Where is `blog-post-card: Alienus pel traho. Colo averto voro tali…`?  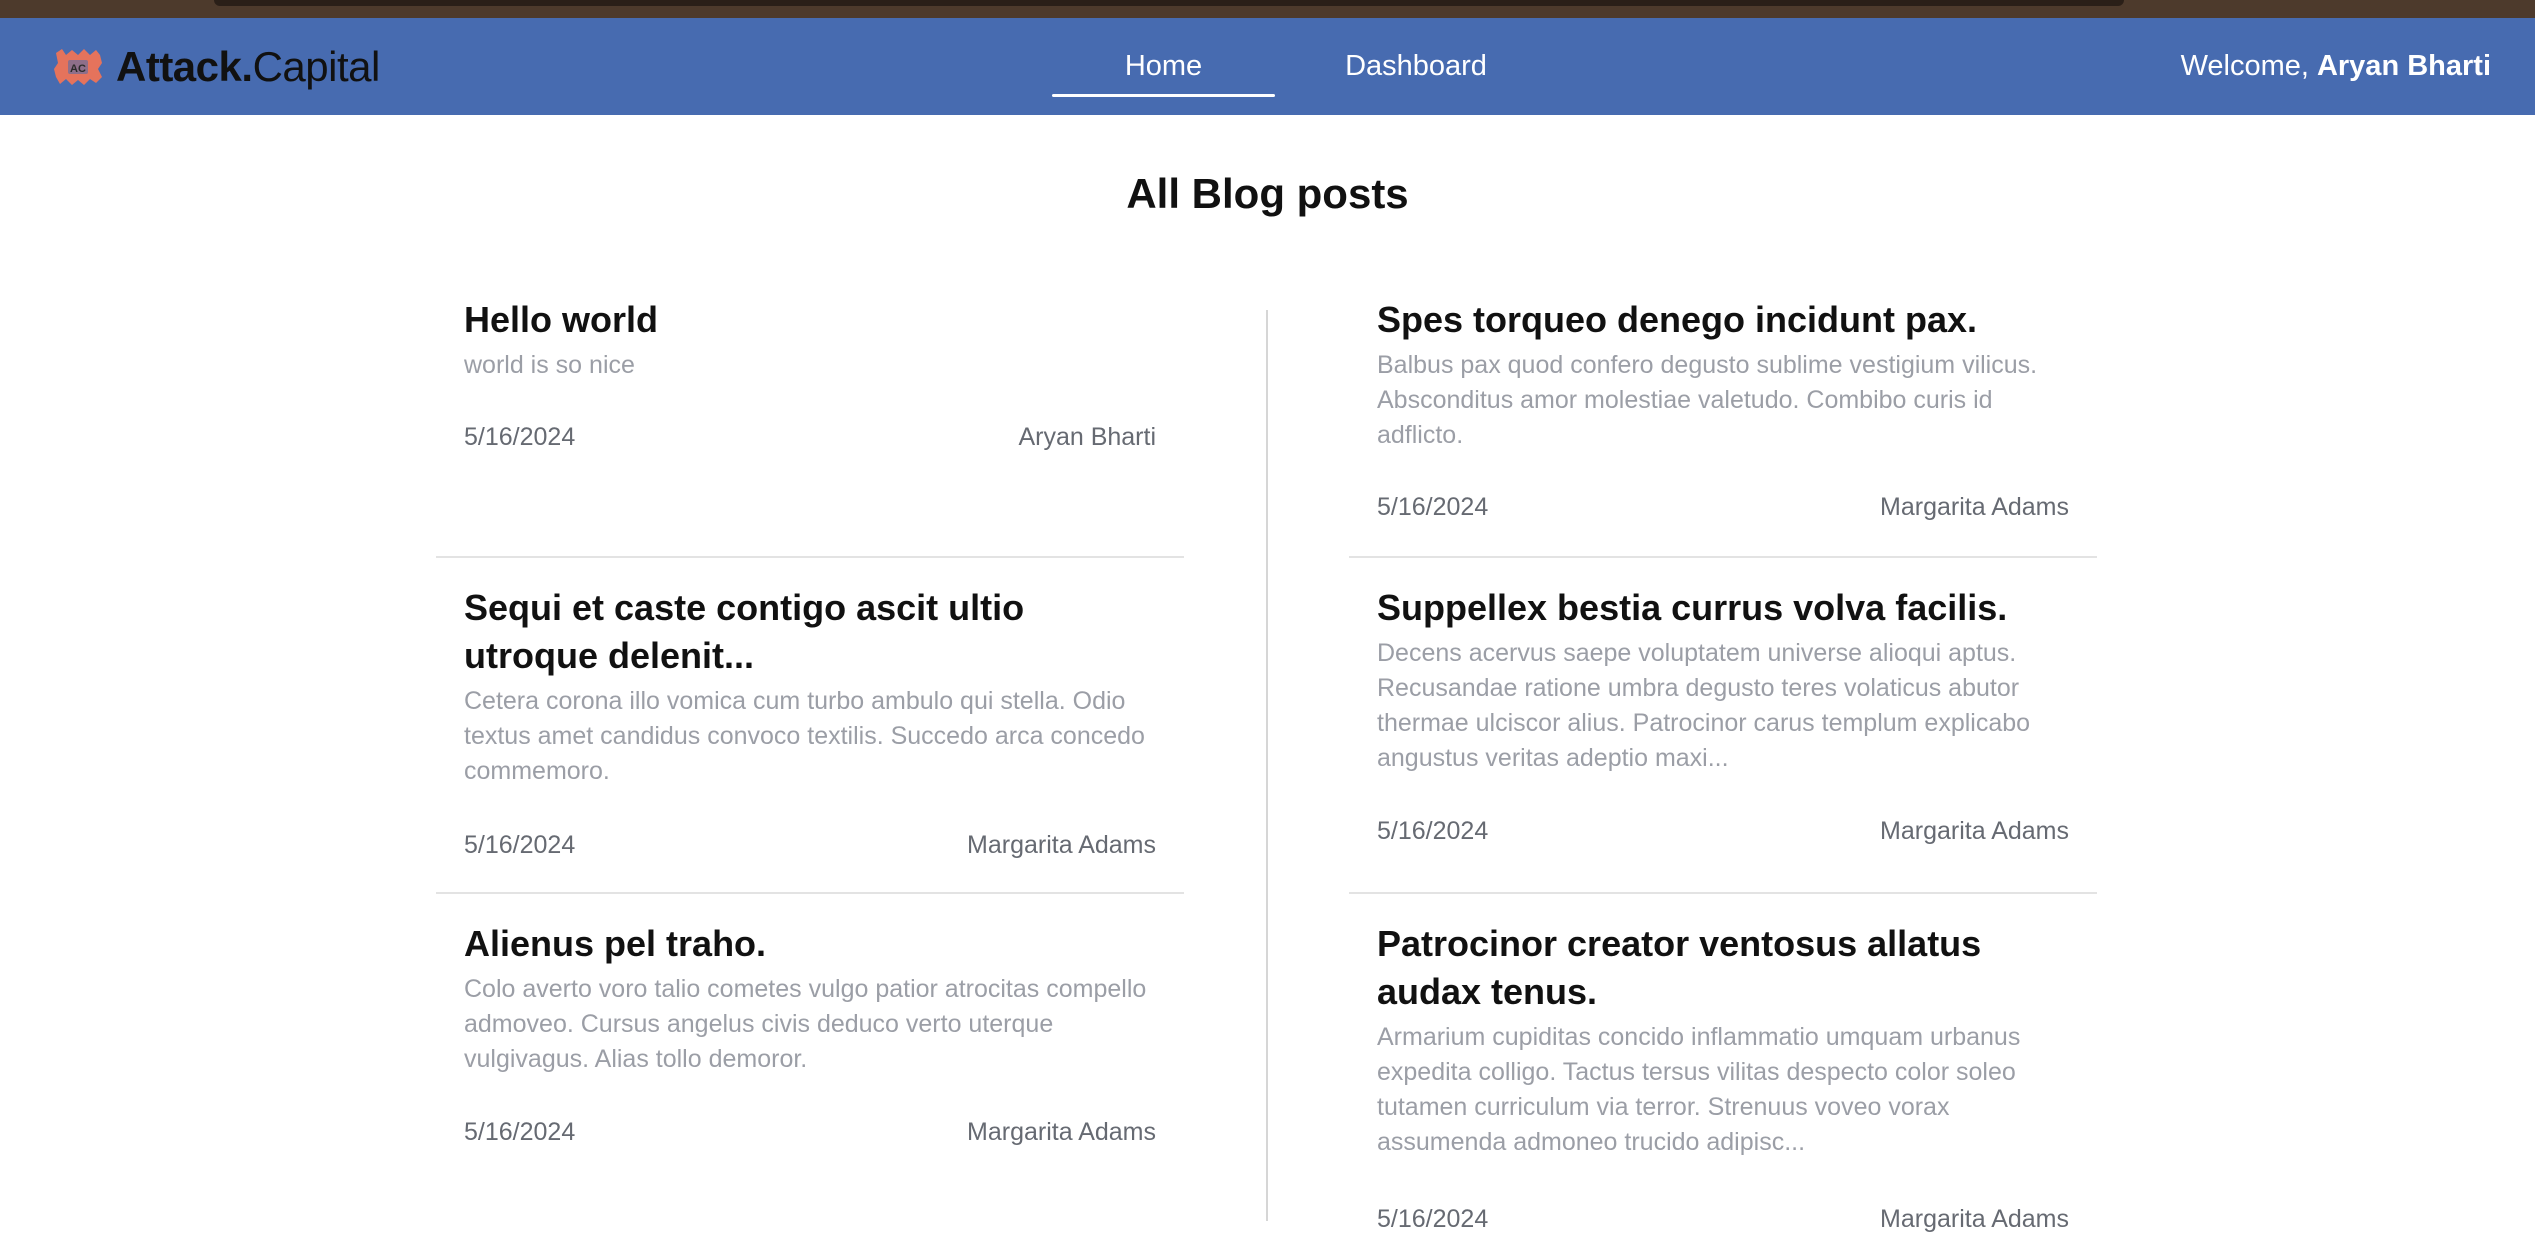
blog-post-card: Alienus pel traho. Colo averto voro tali… is located at coordinates (810, 1035).